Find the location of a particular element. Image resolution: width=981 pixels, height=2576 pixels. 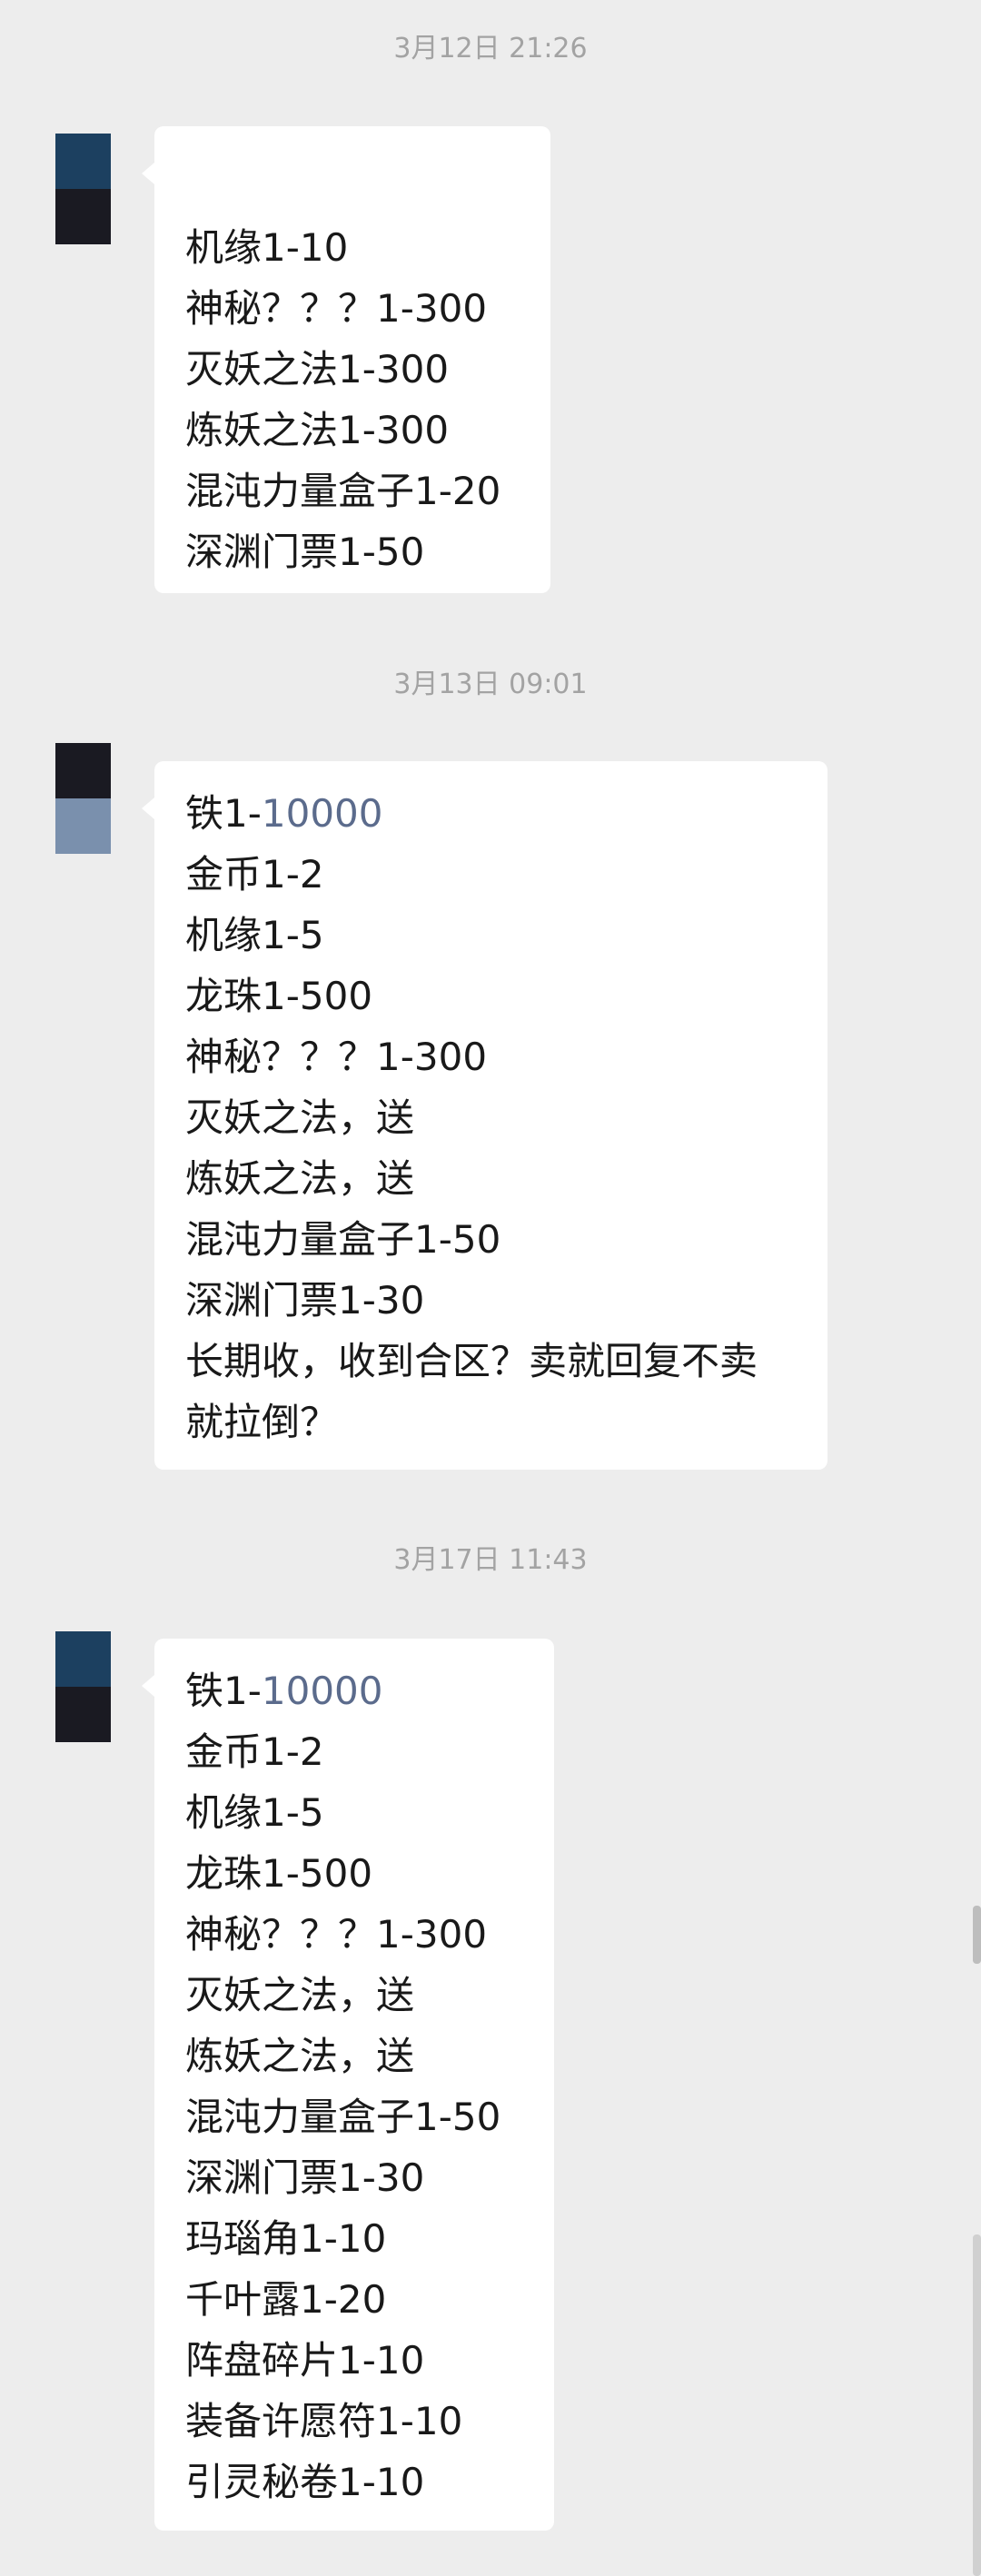

message-line: 千叶露1-20 is located at coordinates (286, 2299).